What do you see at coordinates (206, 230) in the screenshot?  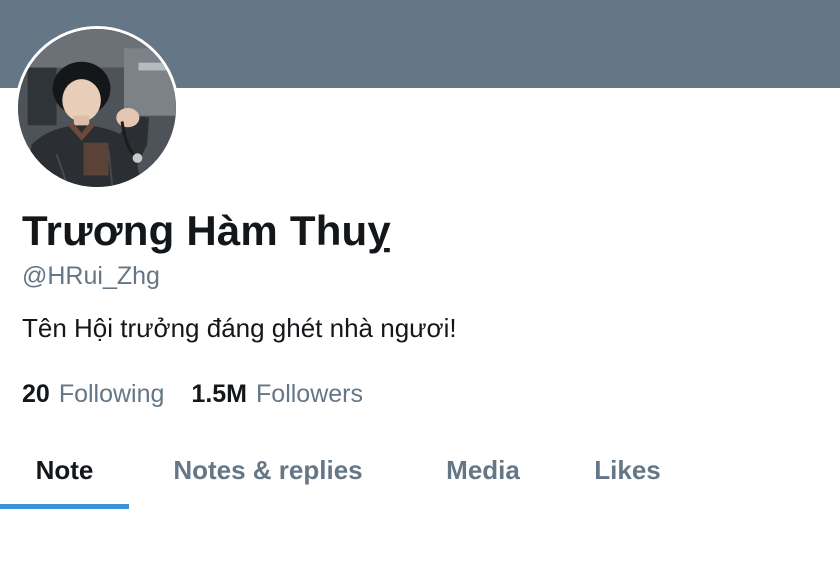 I see `profile-display-name: Trương Hàm Thuỵ` at bounding box center [206, 230].